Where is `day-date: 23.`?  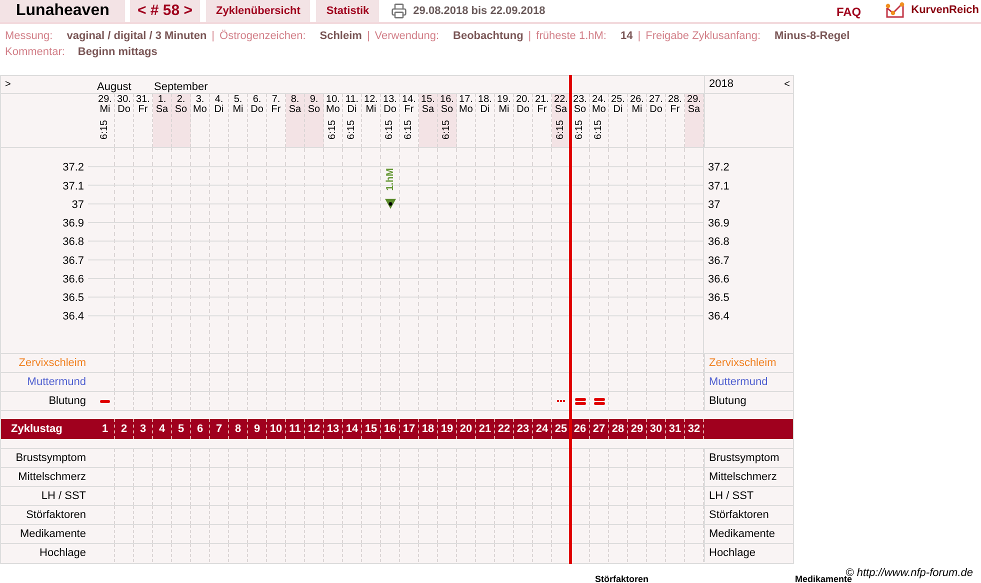
day-date: 23. is located at coordinates (580, 100).